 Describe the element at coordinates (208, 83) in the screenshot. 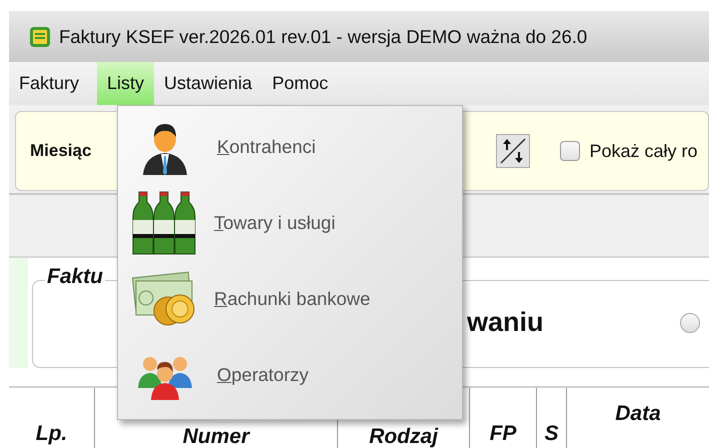

I see `menu-item: Ustawienia` at that location.